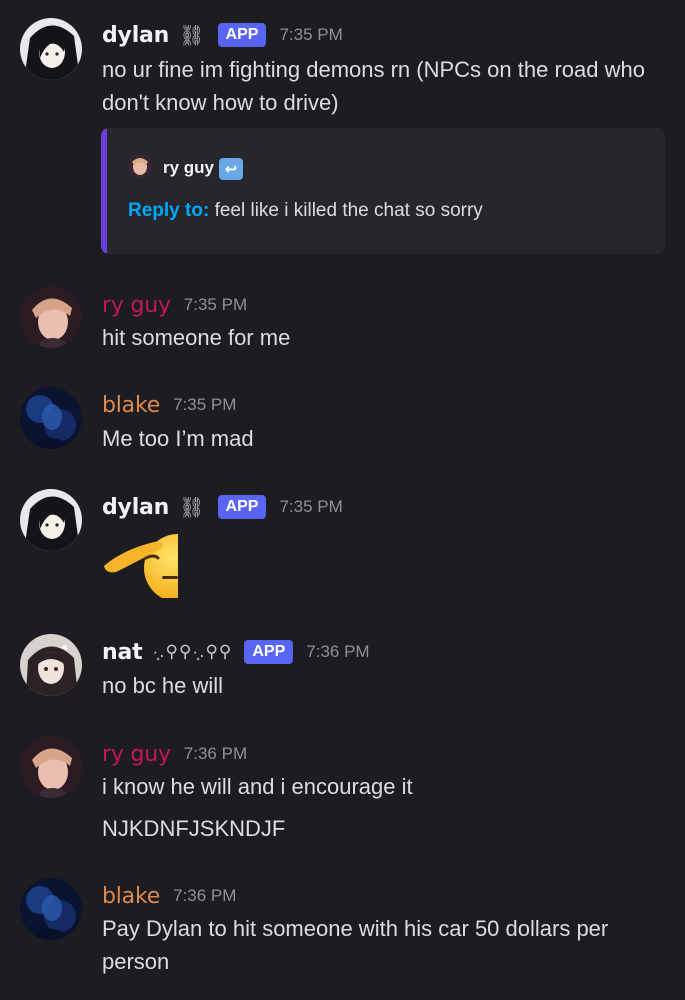 This screenshot has width=685, height=1000. Describe the element at coordinates (178, 438) in the screenshot. I see `message-text: Me too I’m mad` at that location.